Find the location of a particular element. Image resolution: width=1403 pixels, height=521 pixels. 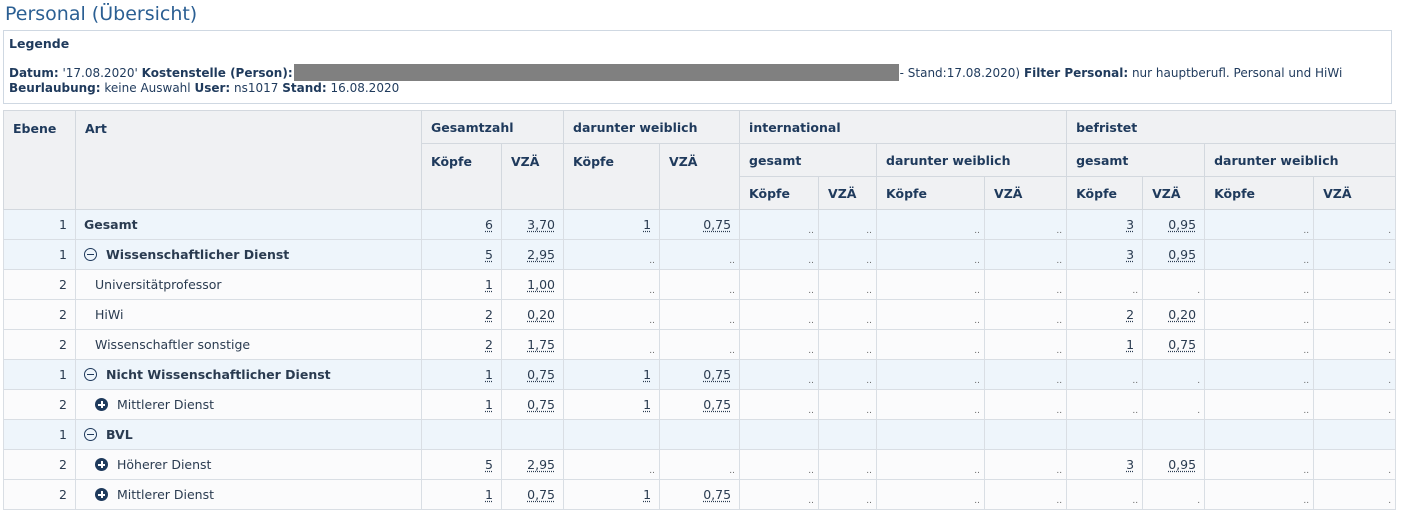

header-int-weiblich-koepfe: Köpfe is located at coordinates (931, 193).